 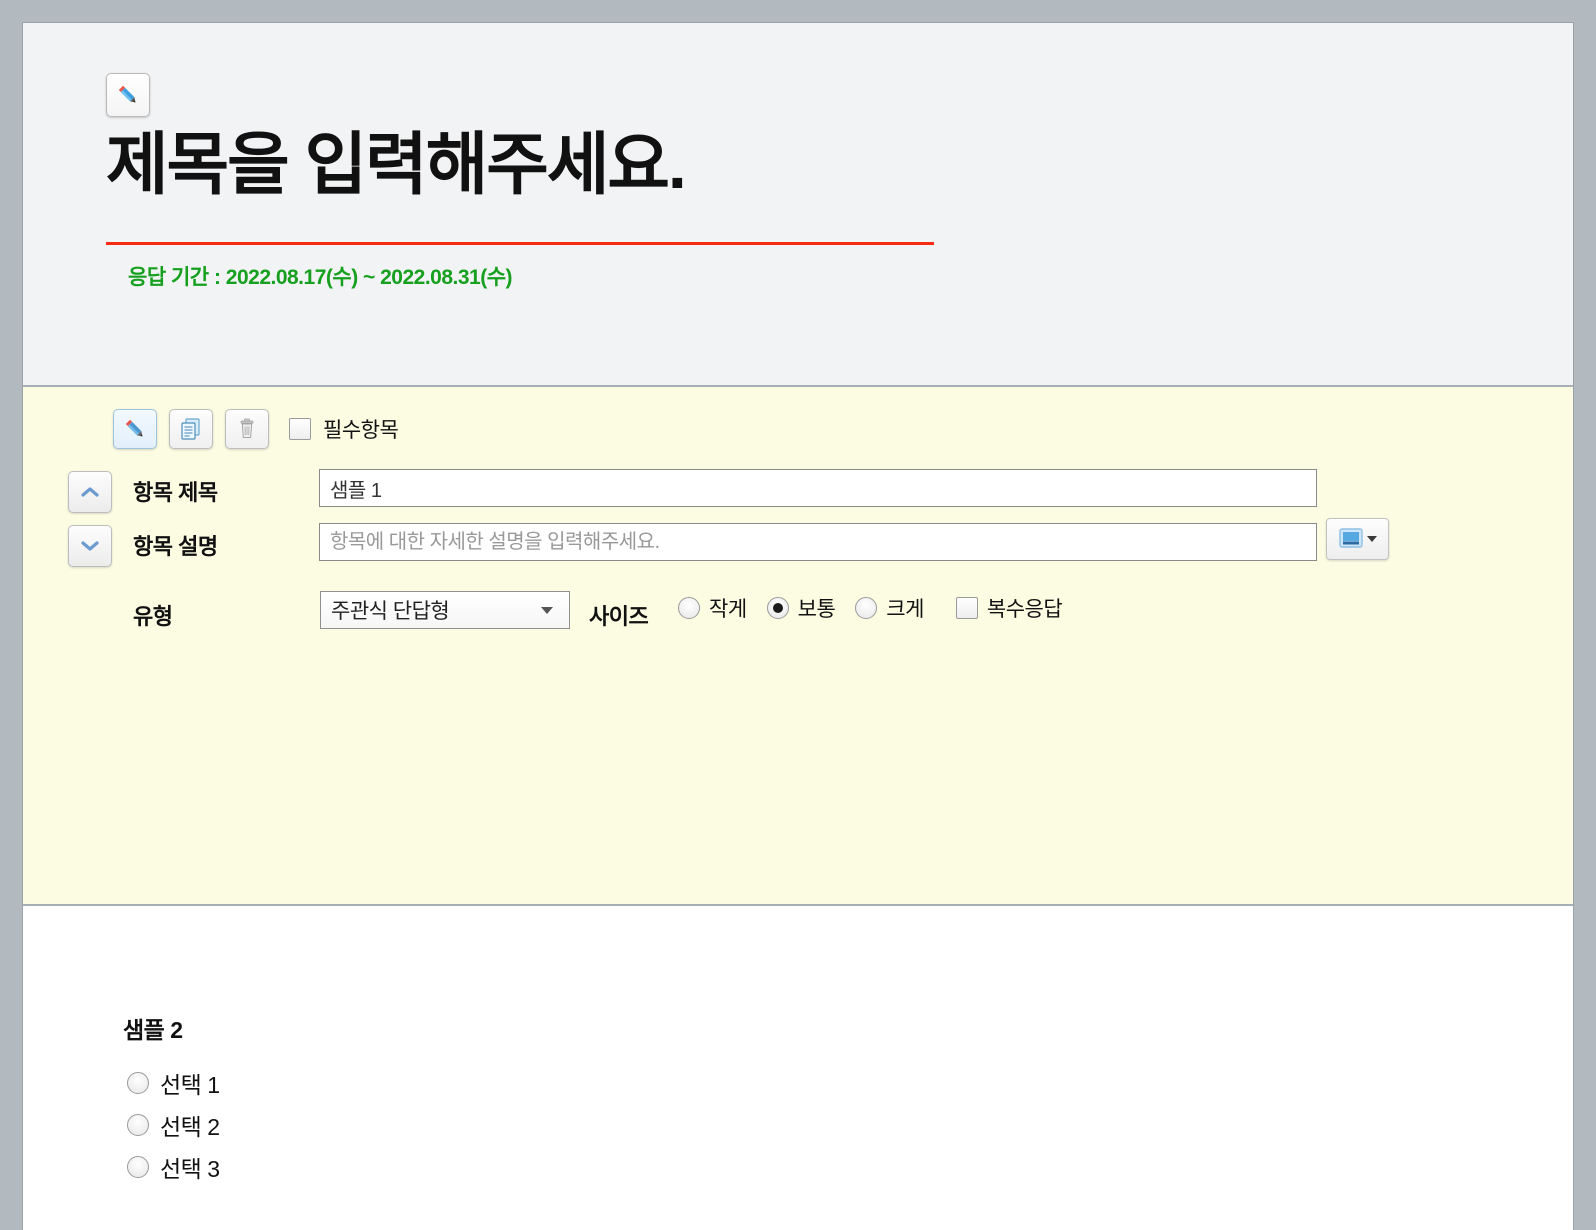 I want to click on preview-question-title: 샘플 2, so click(x=153, y=1030).